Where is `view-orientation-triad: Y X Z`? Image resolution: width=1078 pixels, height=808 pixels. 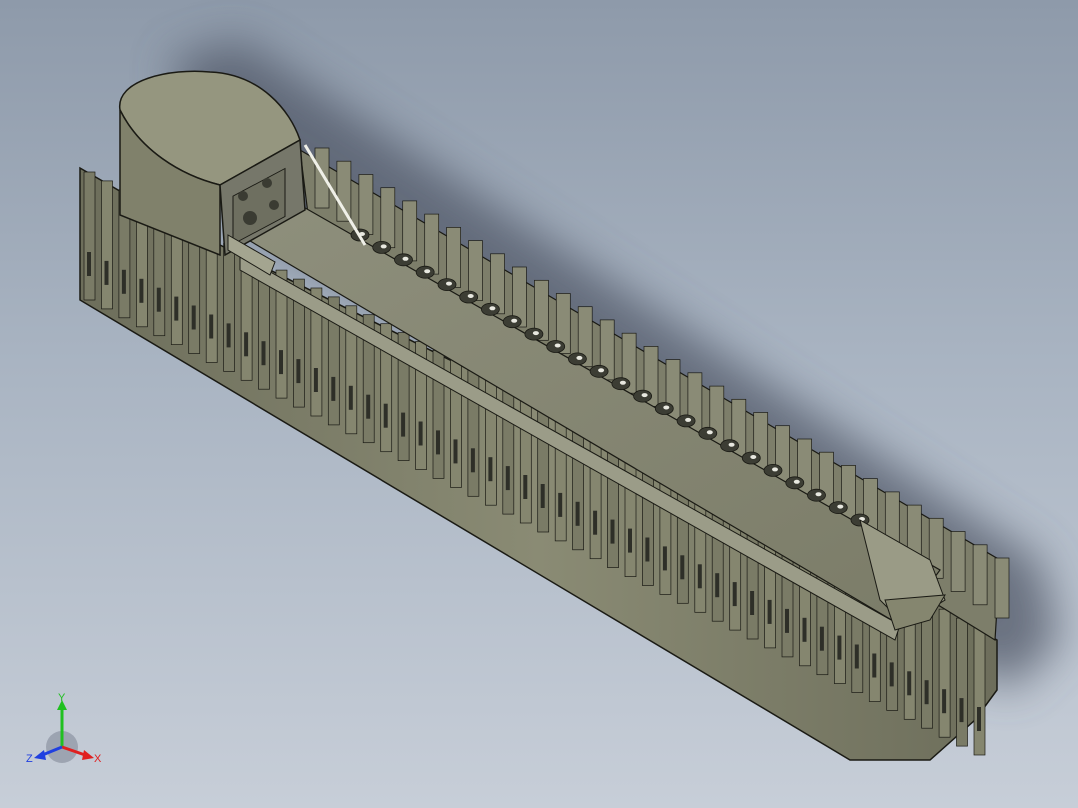
view-orientation-triad: Y X Z is located at coordinates (66, 732).